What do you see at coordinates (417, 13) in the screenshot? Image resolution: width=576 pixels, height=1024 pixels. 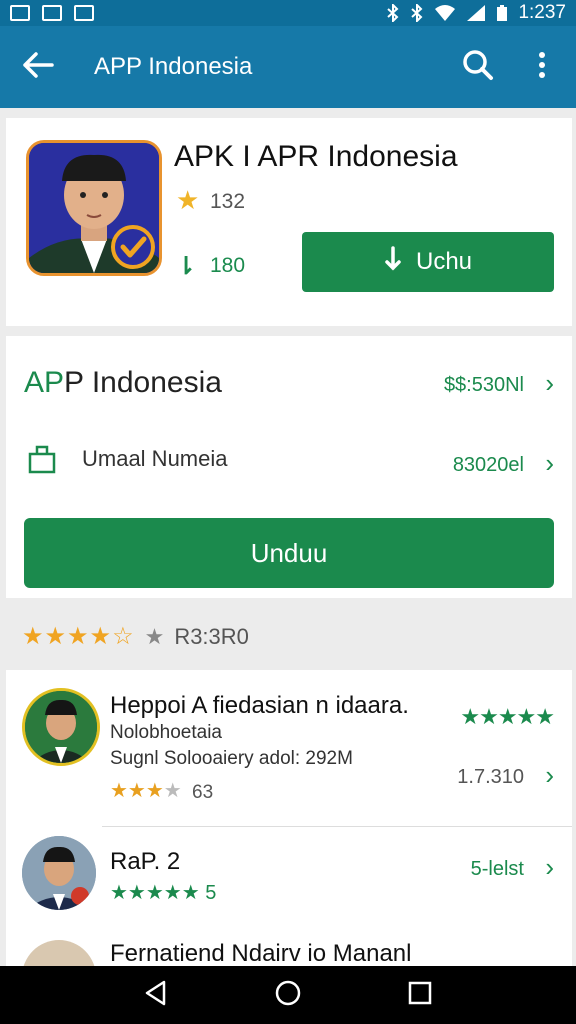 I see `vibrate-icon` at bounding box center [417, 13].